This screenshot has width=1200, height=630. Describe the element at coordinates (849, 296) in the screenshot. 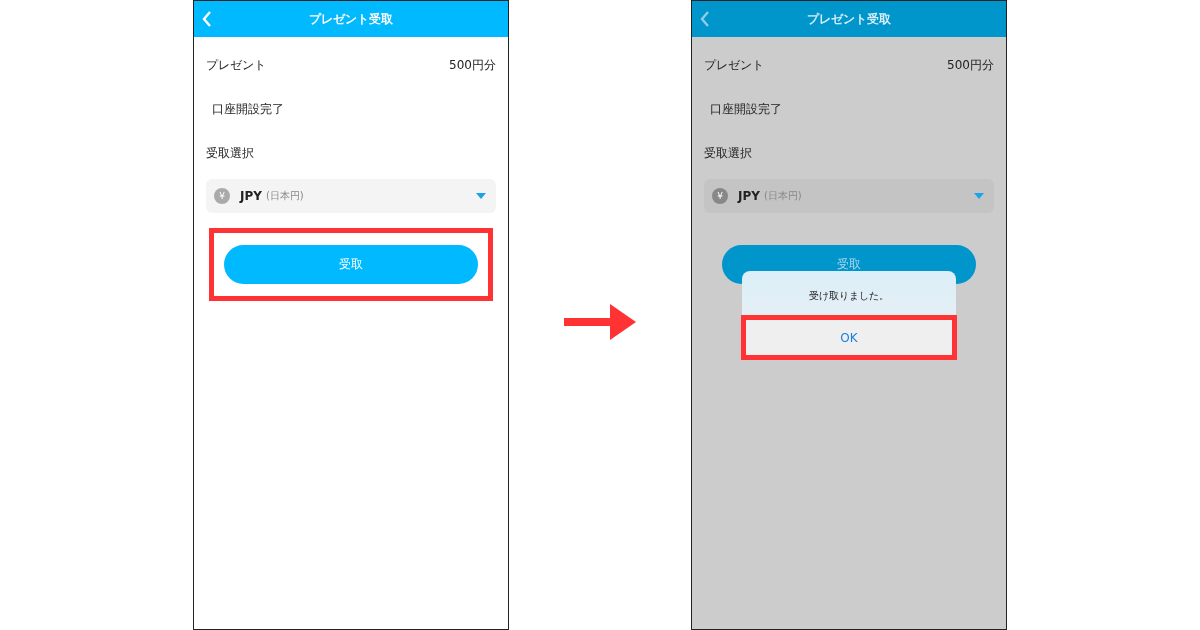

I see `dialog-message: 受け取りました。` at that location.